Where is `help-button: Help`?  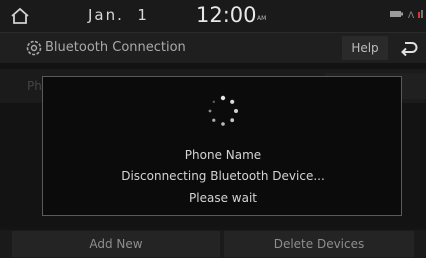 help-button: Help is located at coordinates (365, 48).